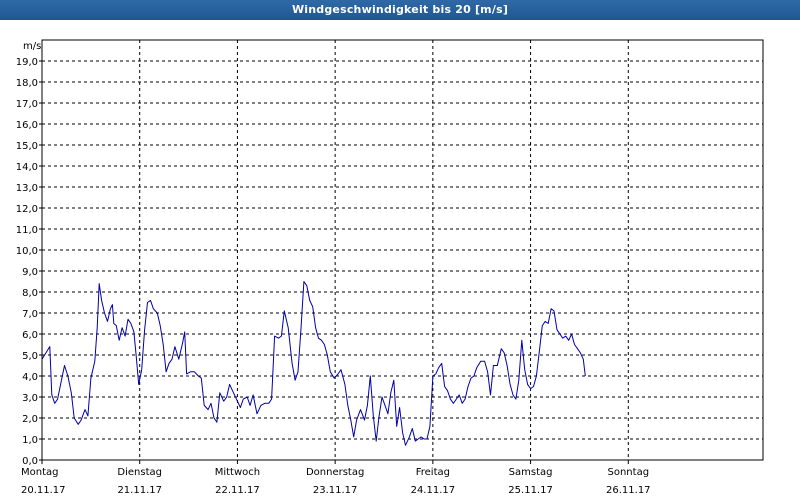 The width and height of the screenshot is (800, 500). I want to click on x-tick-day-label: Donnerstag, so click(335, 472).